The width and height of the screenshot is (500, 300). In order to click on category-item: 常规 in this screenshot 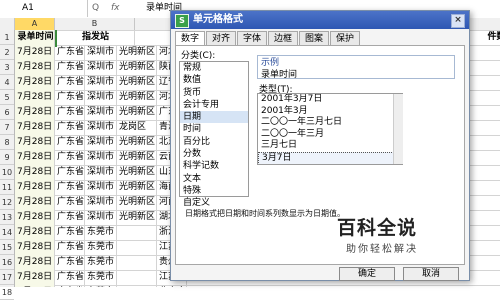, I will do `click(214, 68)`.